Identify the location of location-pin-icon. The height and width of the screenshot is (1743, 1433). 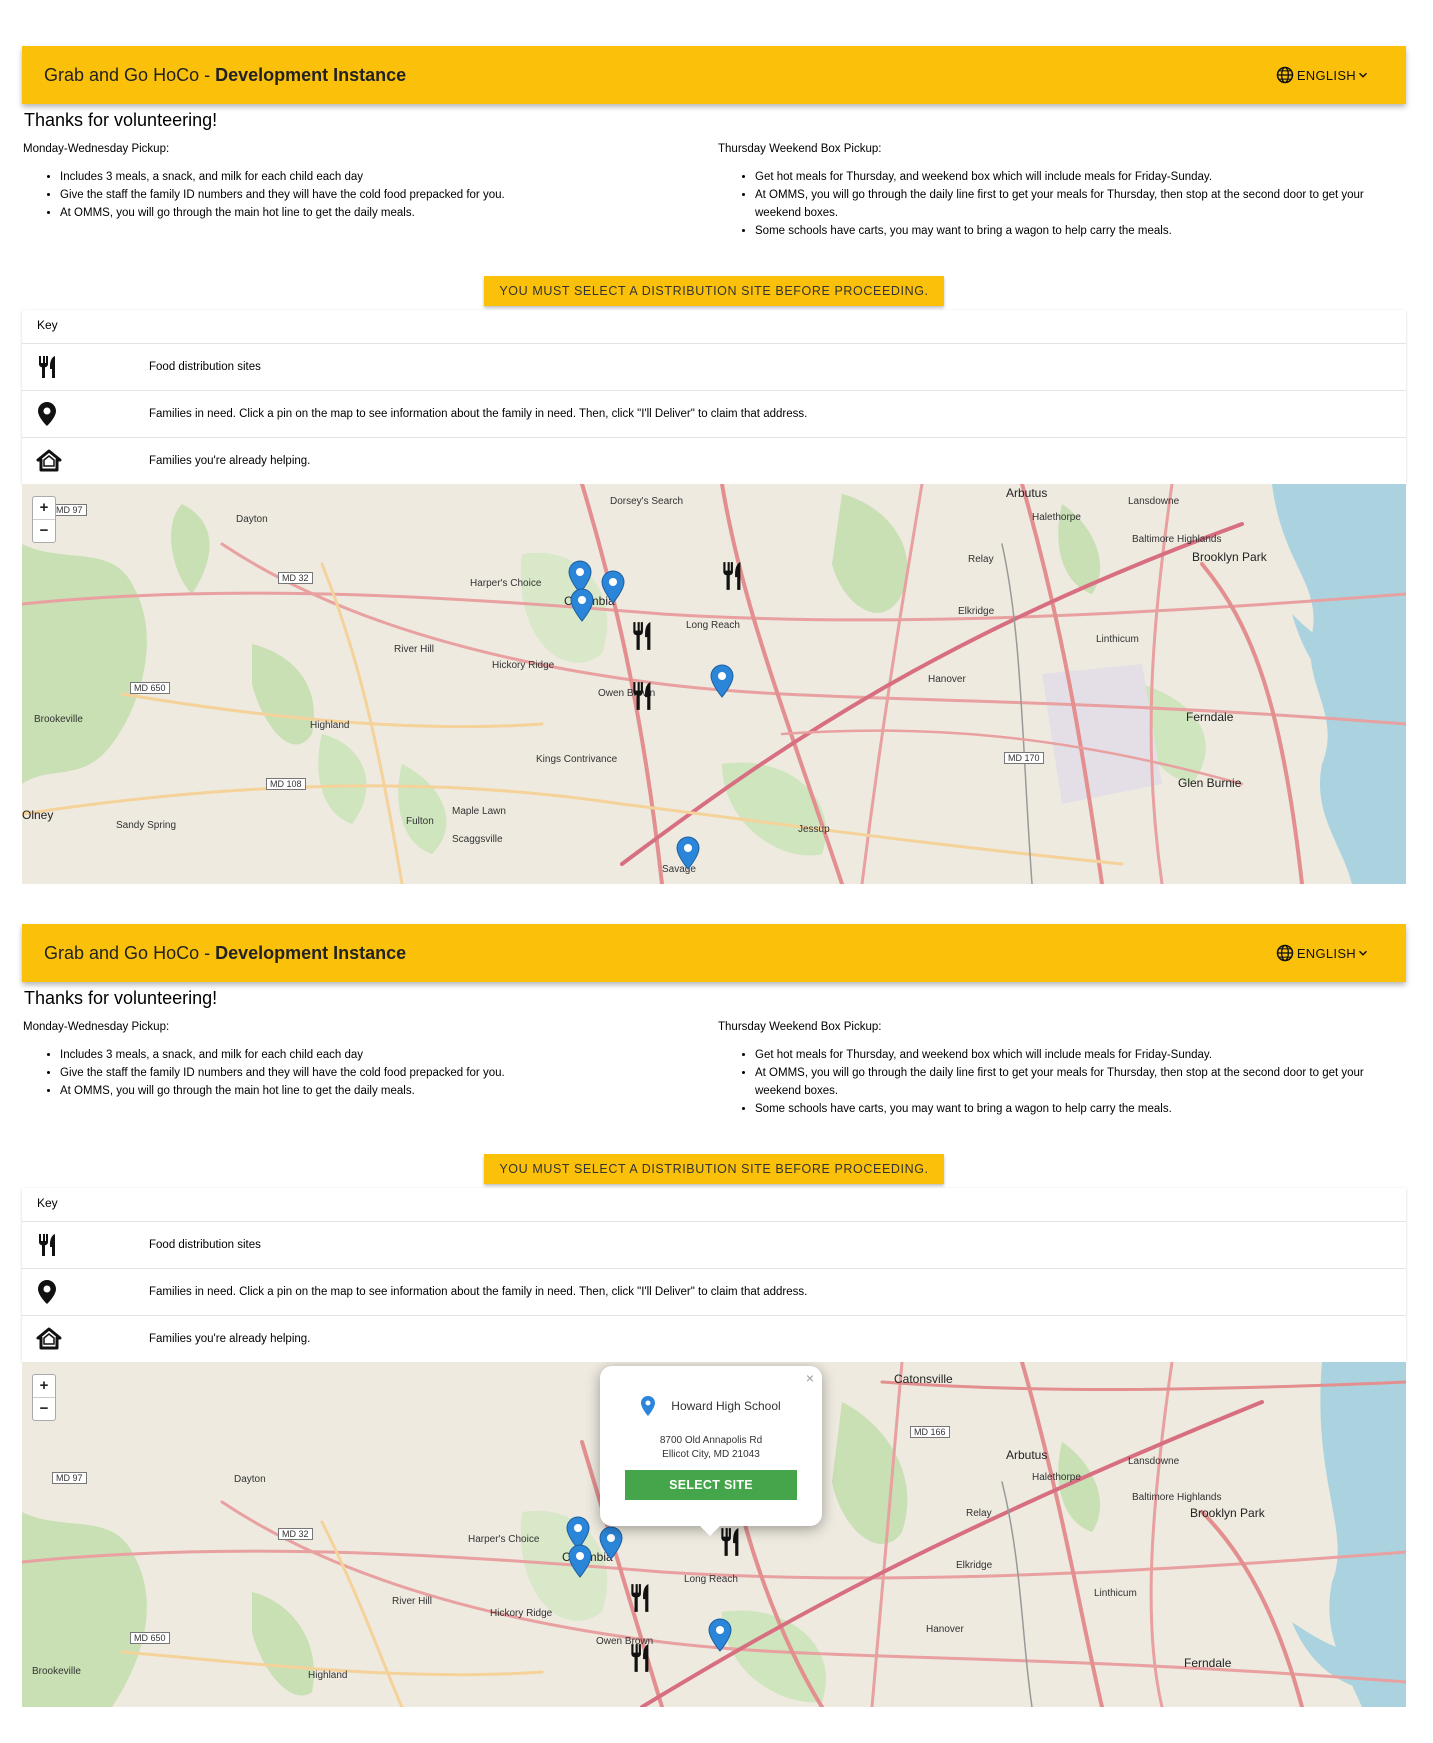
(648, 1406).